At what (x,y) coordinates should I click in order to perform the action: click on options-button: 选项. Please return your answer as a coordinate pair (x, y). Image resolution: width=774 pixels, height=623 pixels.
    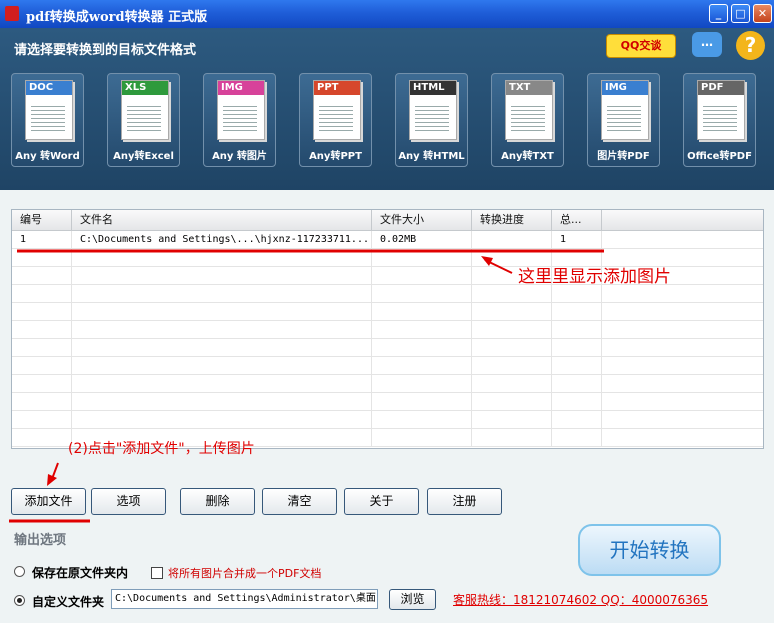
    Looking at the image, I should click on (128, 501).